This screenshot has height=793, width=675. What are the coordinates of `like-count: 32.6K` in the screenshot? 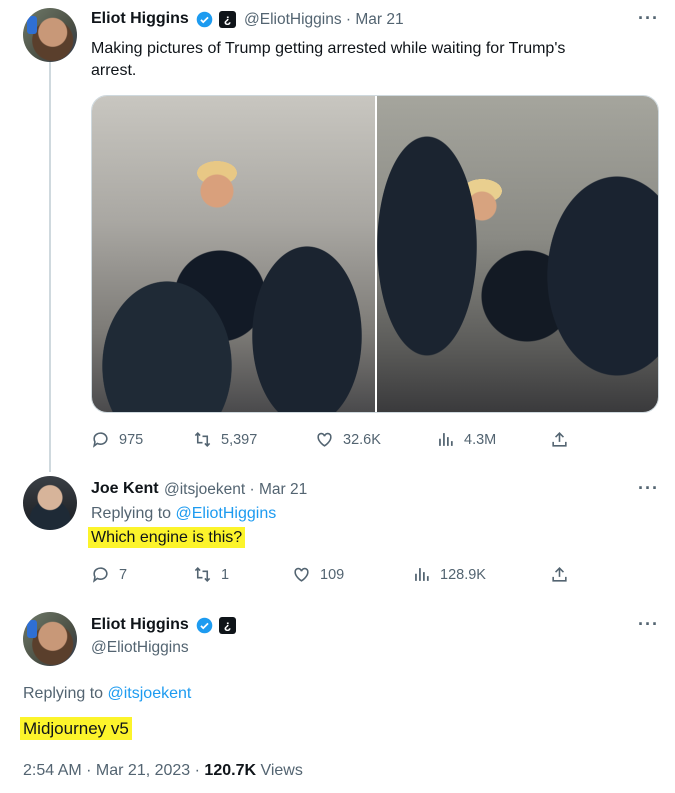 It's located at (362, 439).